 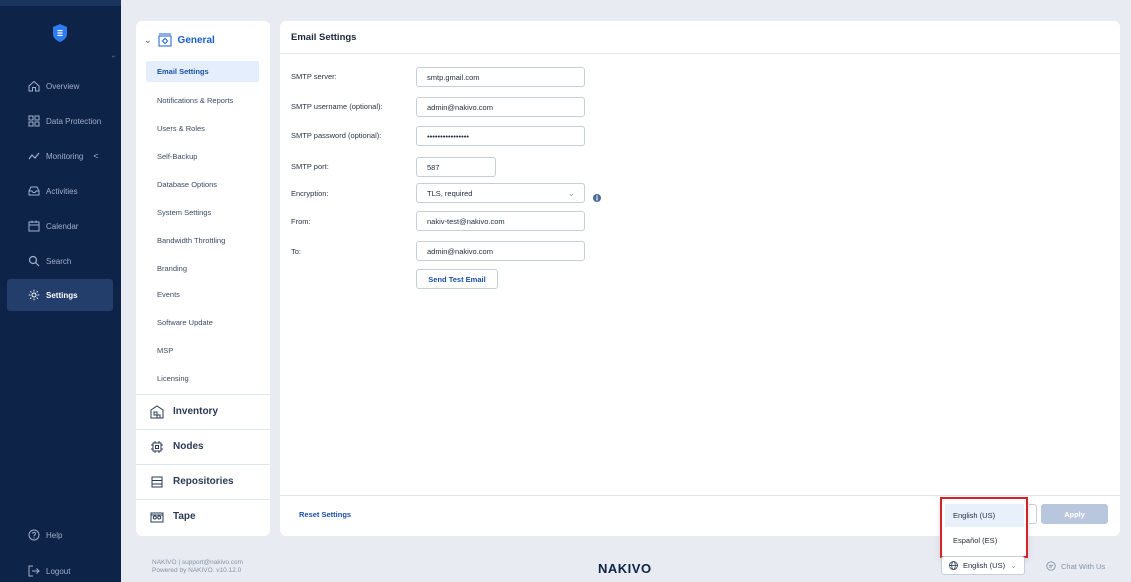 I want to click on globe-icon, so click(x=953, y=565).